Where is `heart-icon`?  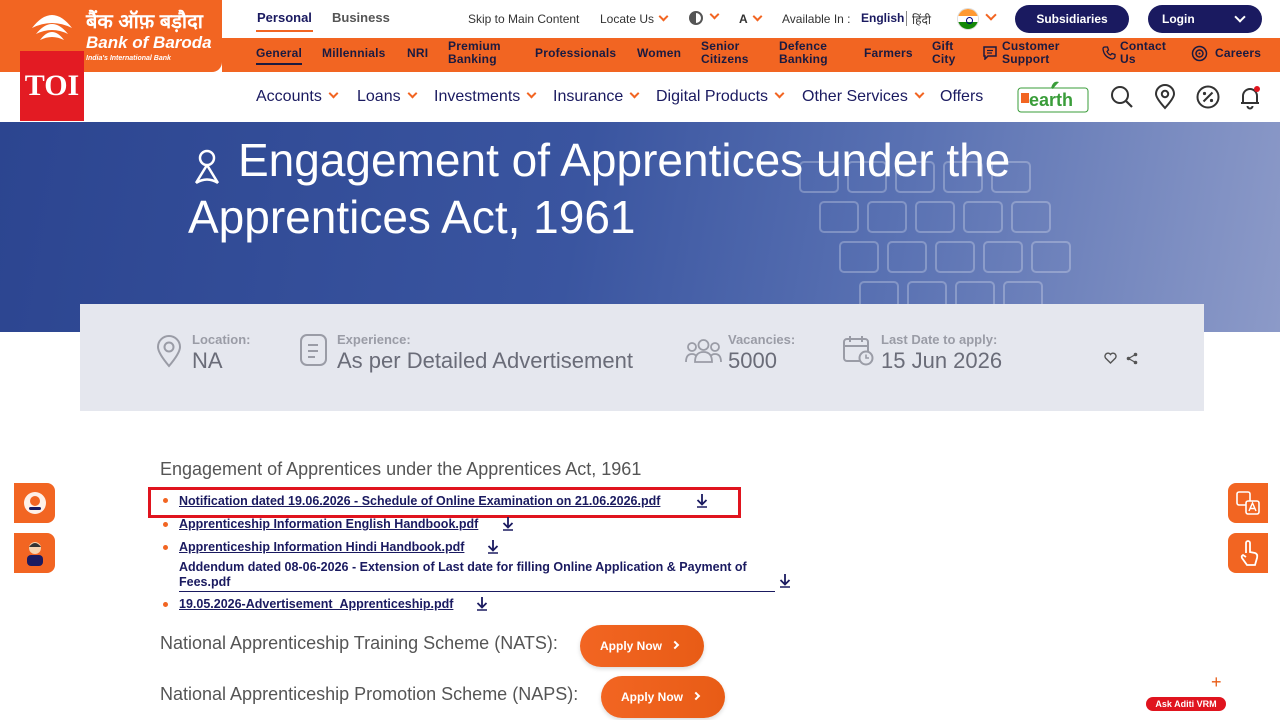
heart-icon is located at coordinates (1110, 358).